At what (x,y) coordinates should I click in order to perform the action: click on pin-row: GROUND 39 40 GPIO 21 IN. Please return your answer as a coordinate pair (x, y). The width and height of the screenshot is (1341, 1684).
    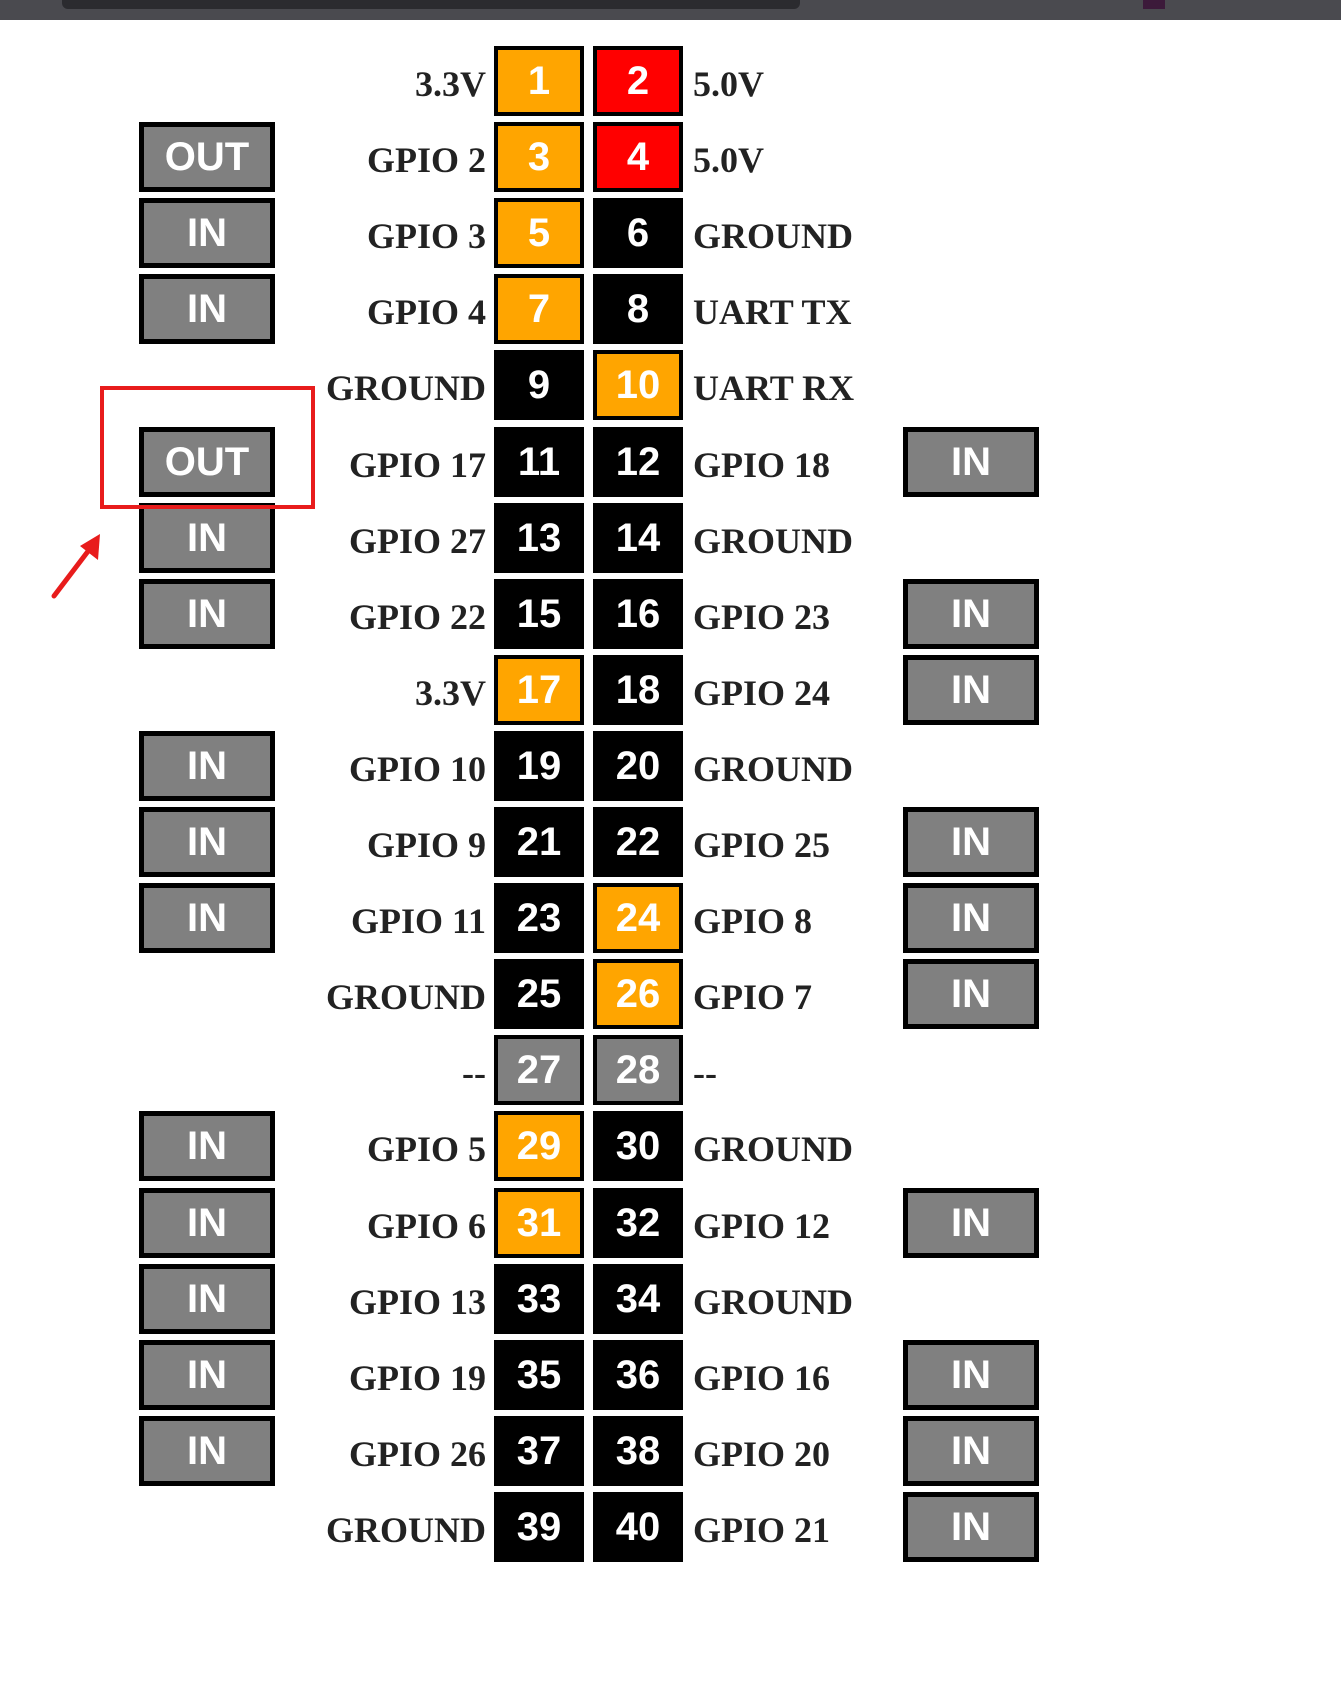
    Looking at the image, I should click on (670, 1529).